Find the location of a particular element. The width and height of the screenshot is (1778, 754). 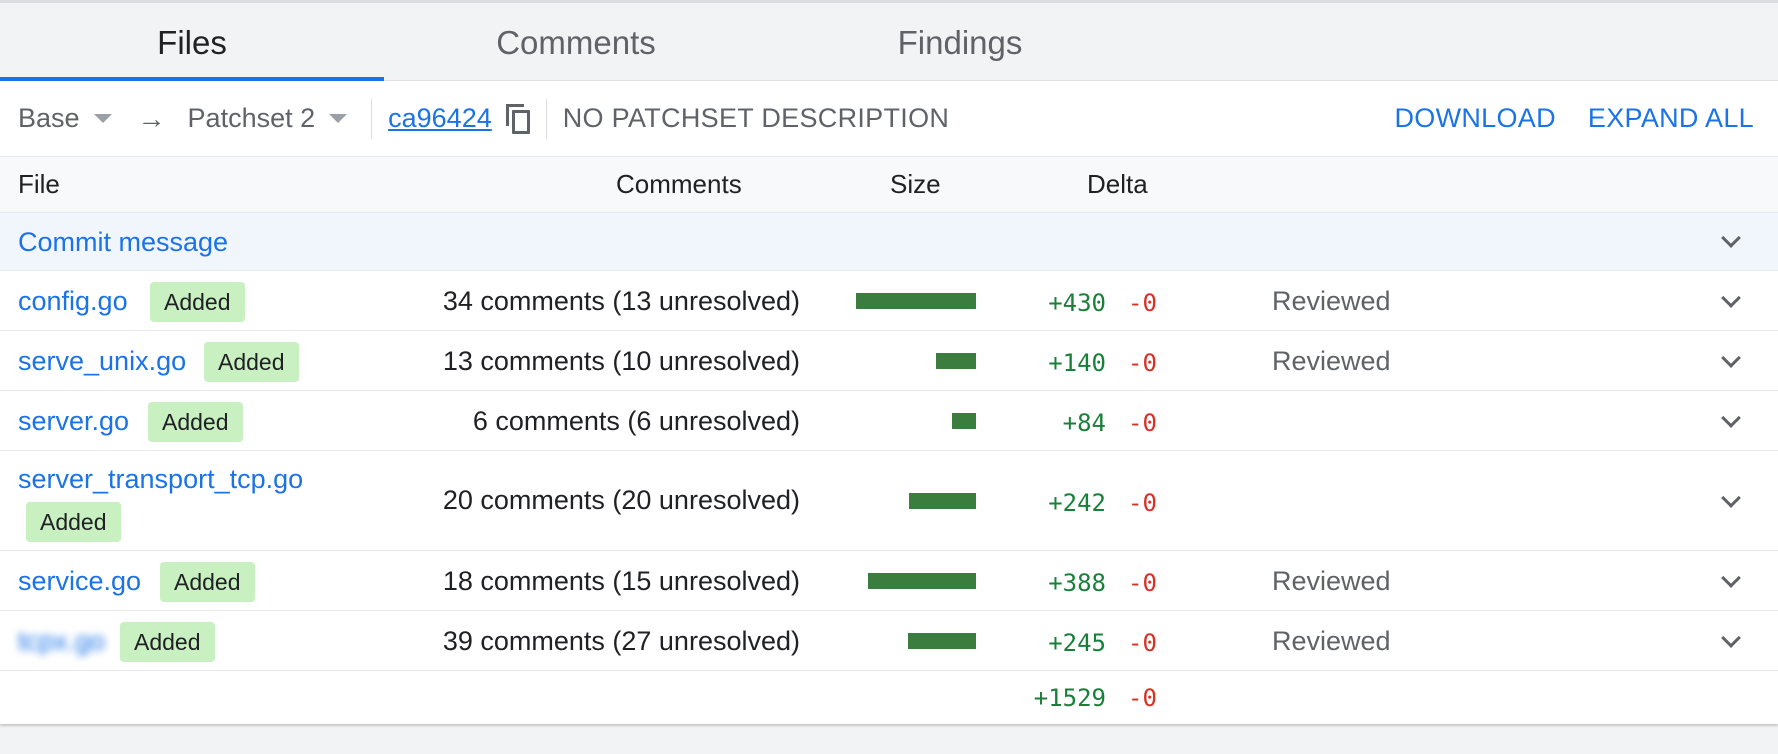

header-file: File is located at coordinates (39, 184).